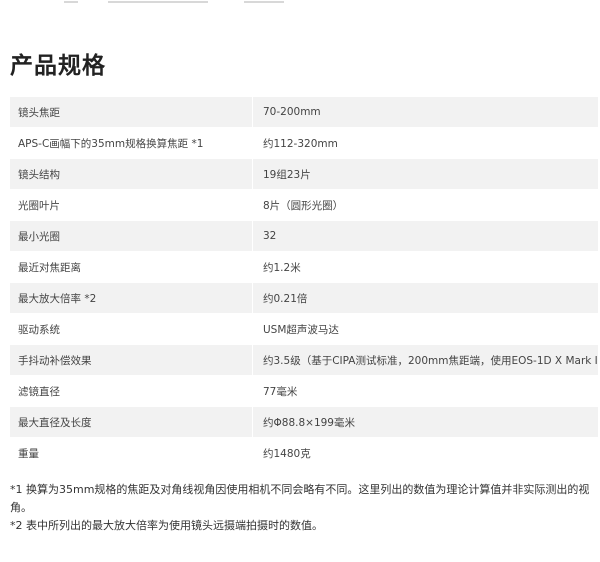  What do you see at coordinates (425, 112) in the screenshot?
I see `spec-value: 70-200mm` at bounding box center [425, 112].